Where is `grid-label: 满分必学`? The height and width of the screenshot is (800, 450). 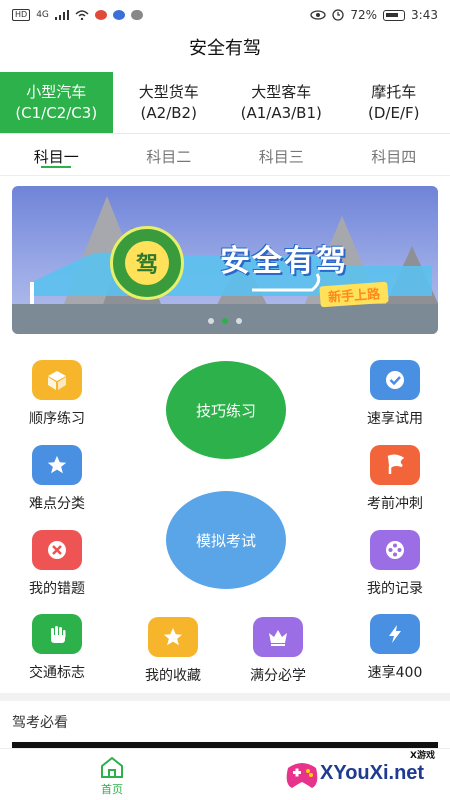 grid-label: 满分必学 is located at coordinates (278, 676).